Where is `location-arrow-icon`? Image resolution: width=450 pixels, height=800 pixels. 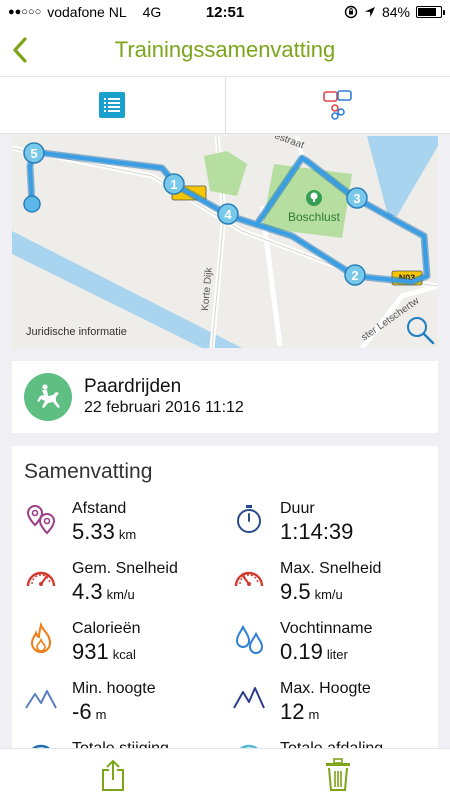 location-arrow-icon is located at coordinates (369, 12).